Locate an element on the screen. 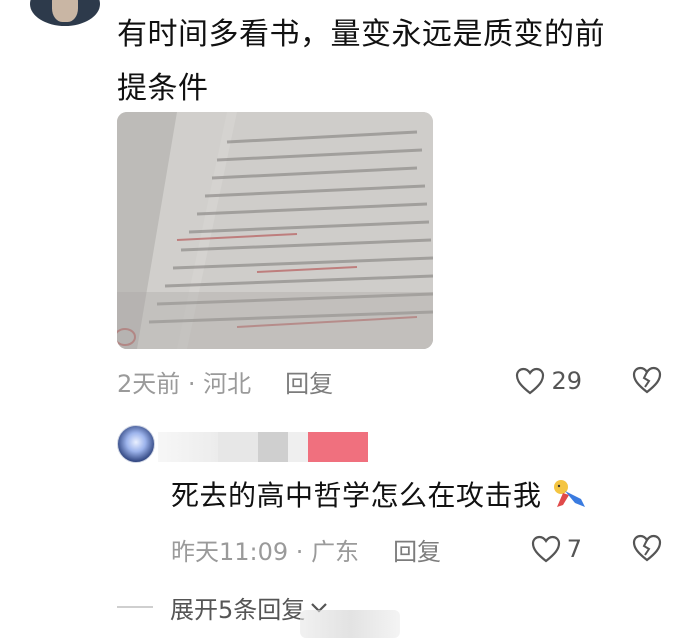 Image resolution: width=690 pixels, height=643 pixels. comment-text-line1: 有时间多看书，量变永远是质变的前 is located at coordinates (361, 34).